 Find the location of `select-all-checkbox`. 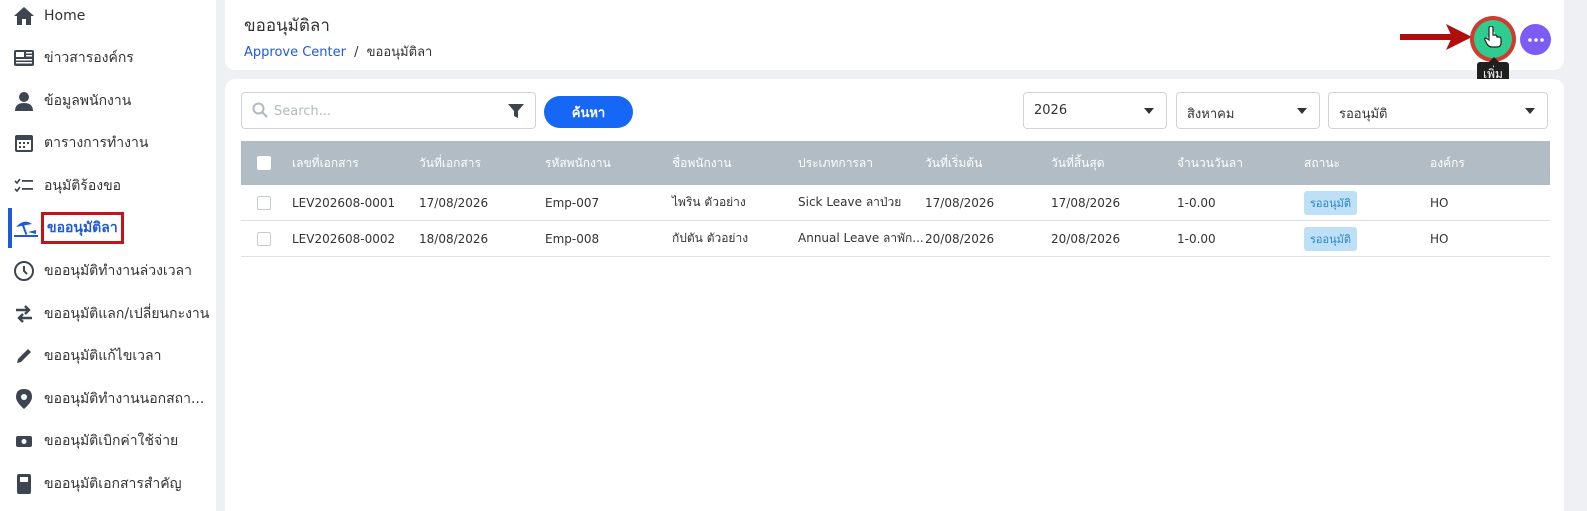

select-all-checkbox is located at coordinates (264, 163).